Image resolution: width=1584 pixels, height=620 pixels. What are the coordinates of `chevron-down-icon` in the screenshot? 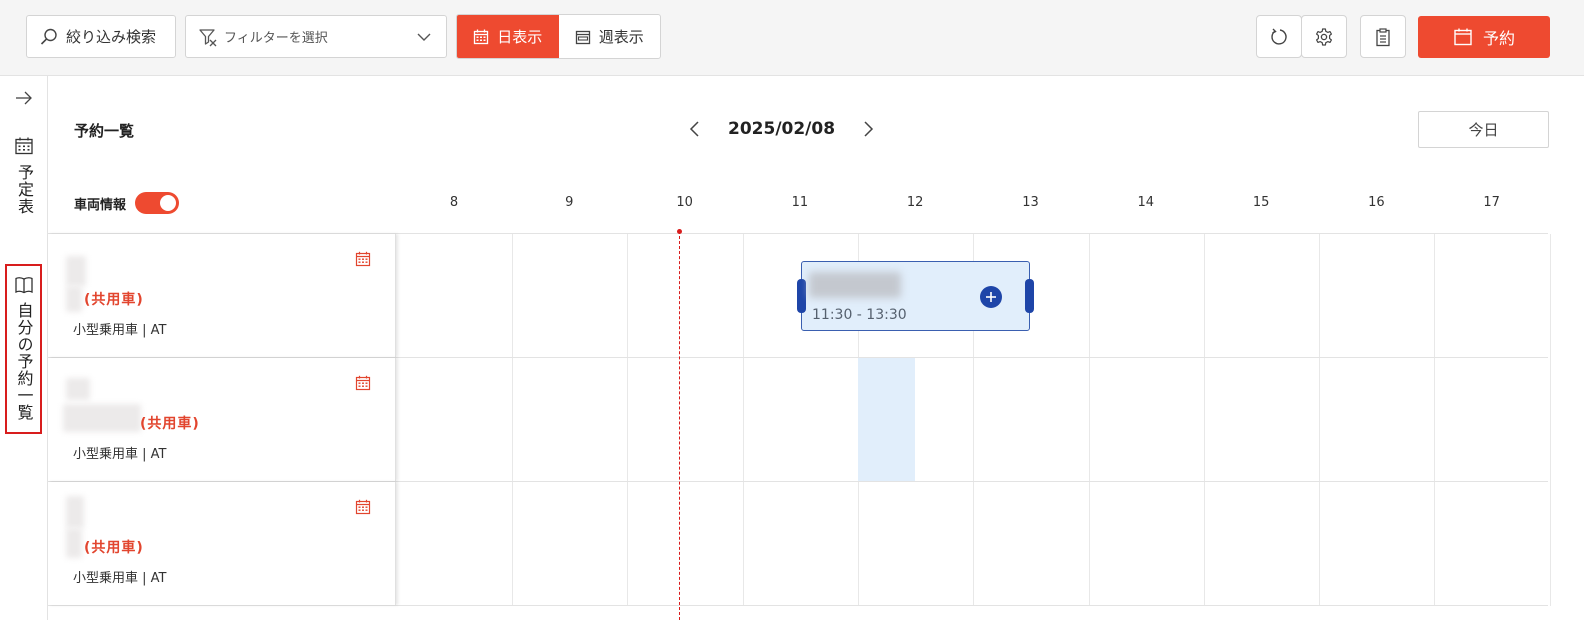 It's located at (424, 37).